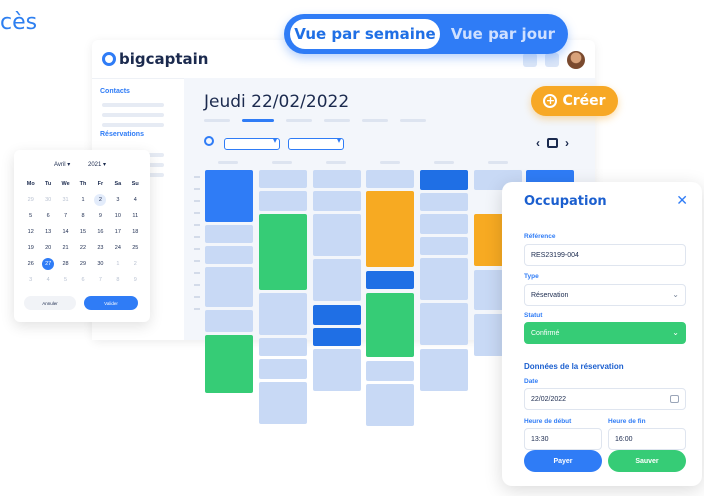  I want to click on calendar-day: 12, so click(30, 231).